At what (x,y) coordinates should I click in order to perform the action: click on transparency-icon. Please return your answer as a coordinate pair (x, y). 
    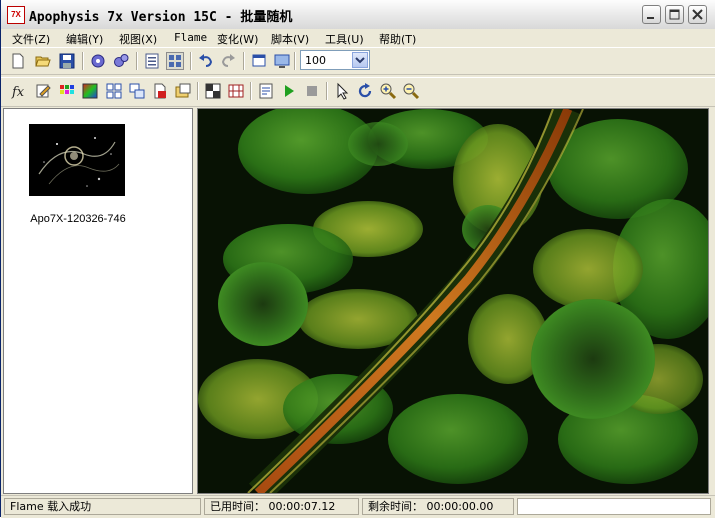
    Looking at the image, I should click on (213, 91).